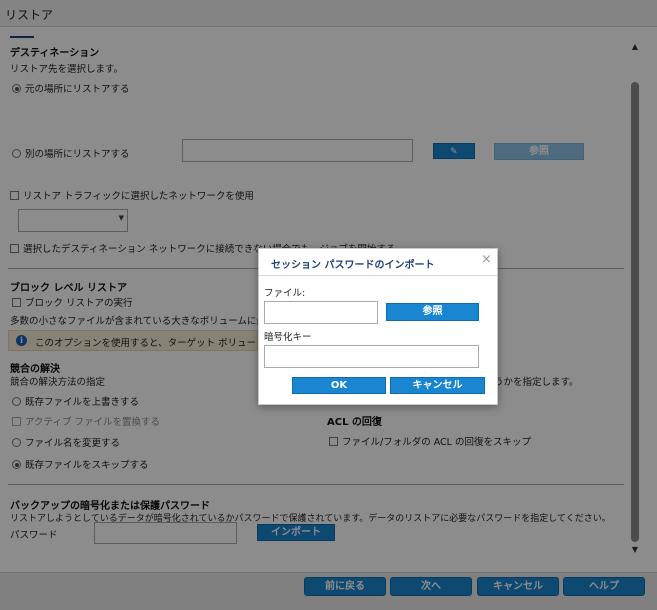 The image size is (657, 610). What do you see at coordinates (288, 337) in the screenshot?
I see `encryption-key-label: 暗号化キー` at bounding box center [288, 337].